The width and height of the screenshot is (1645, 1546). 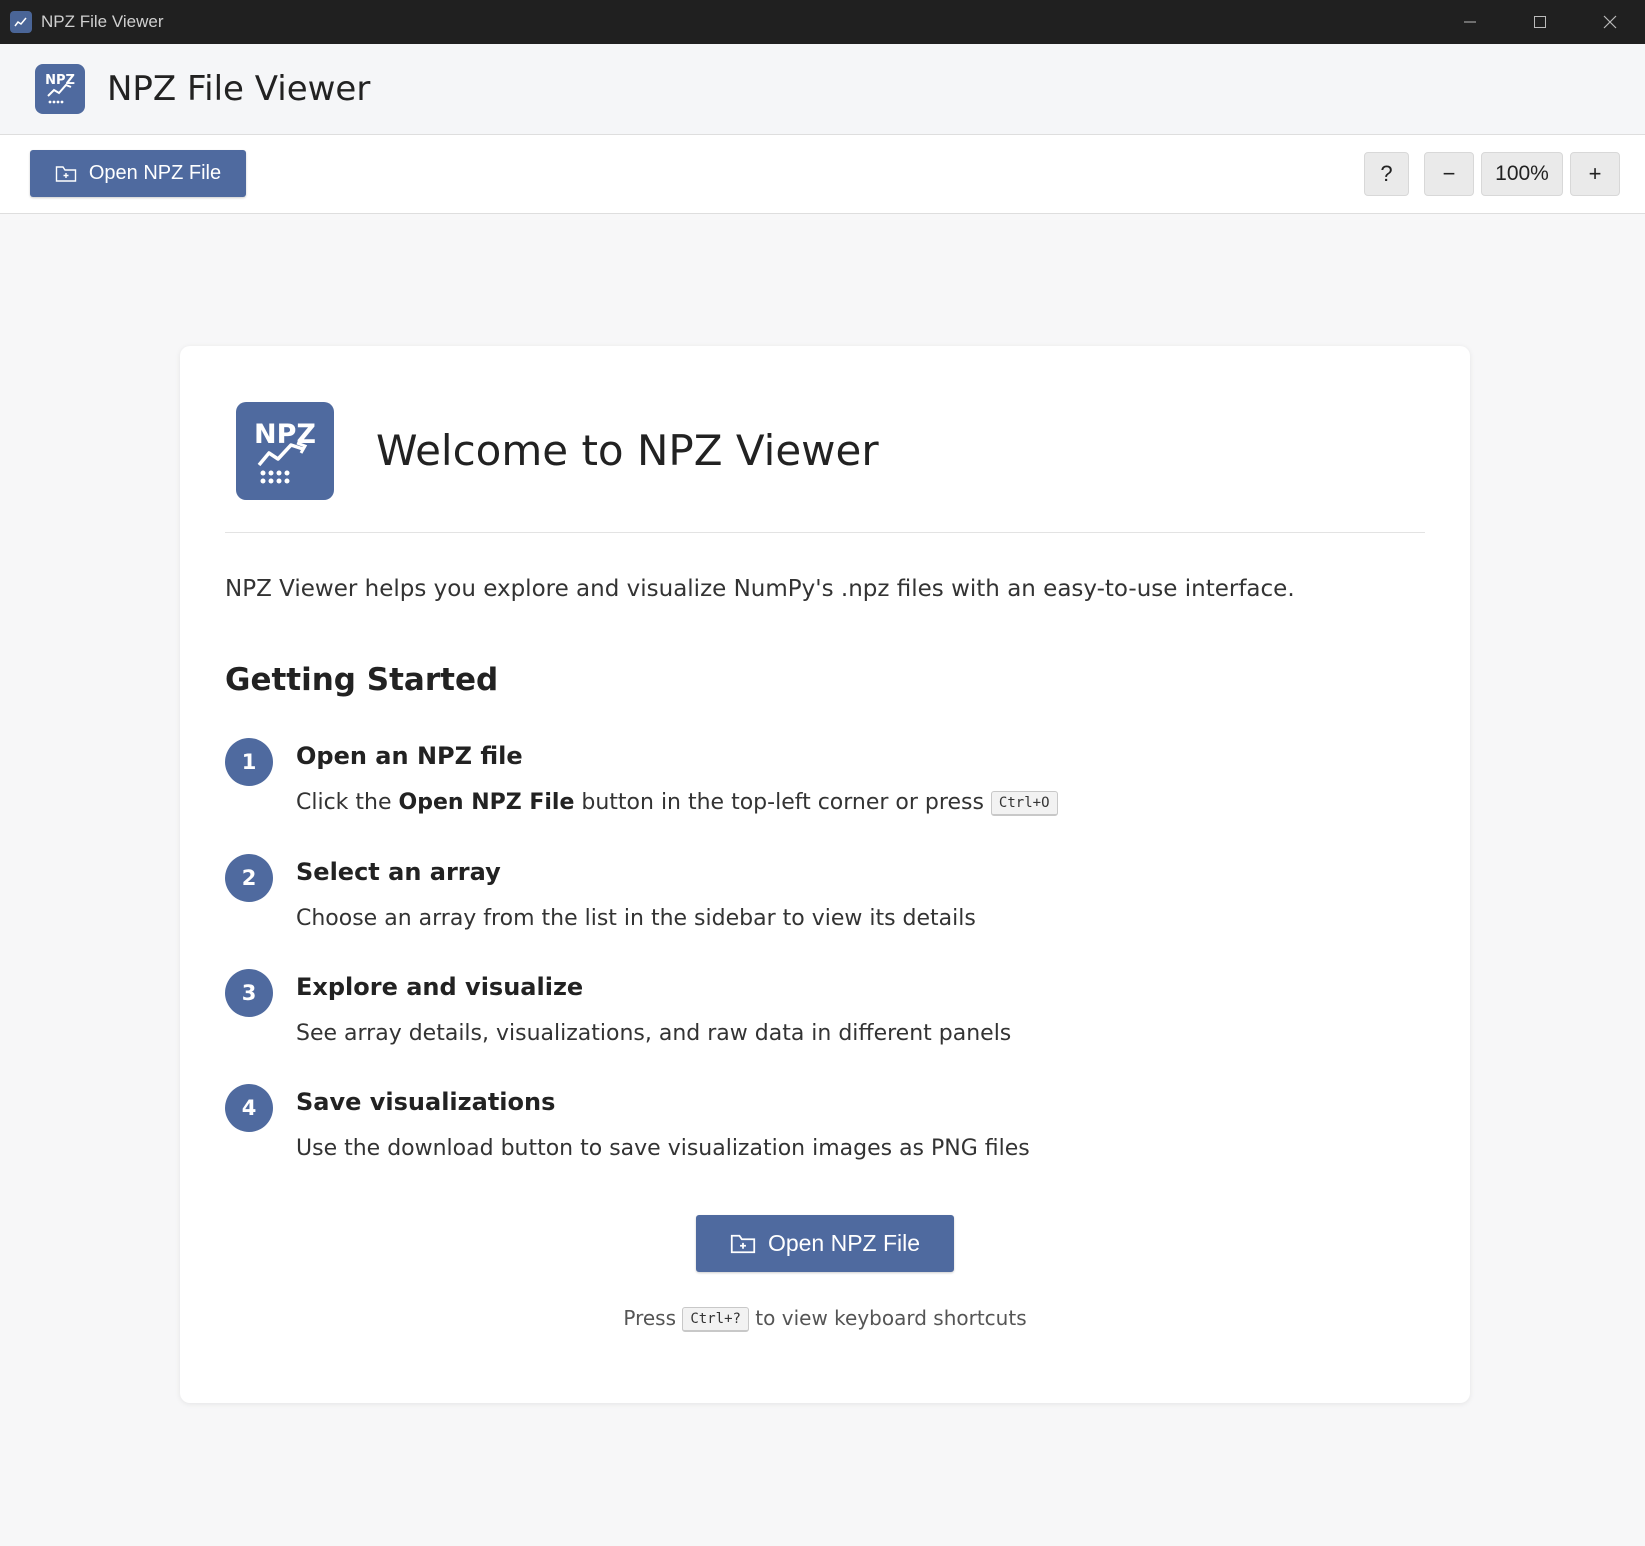 I want to click on app-header: NPZ NPZ File Viewer, so click(x=822, y=89).